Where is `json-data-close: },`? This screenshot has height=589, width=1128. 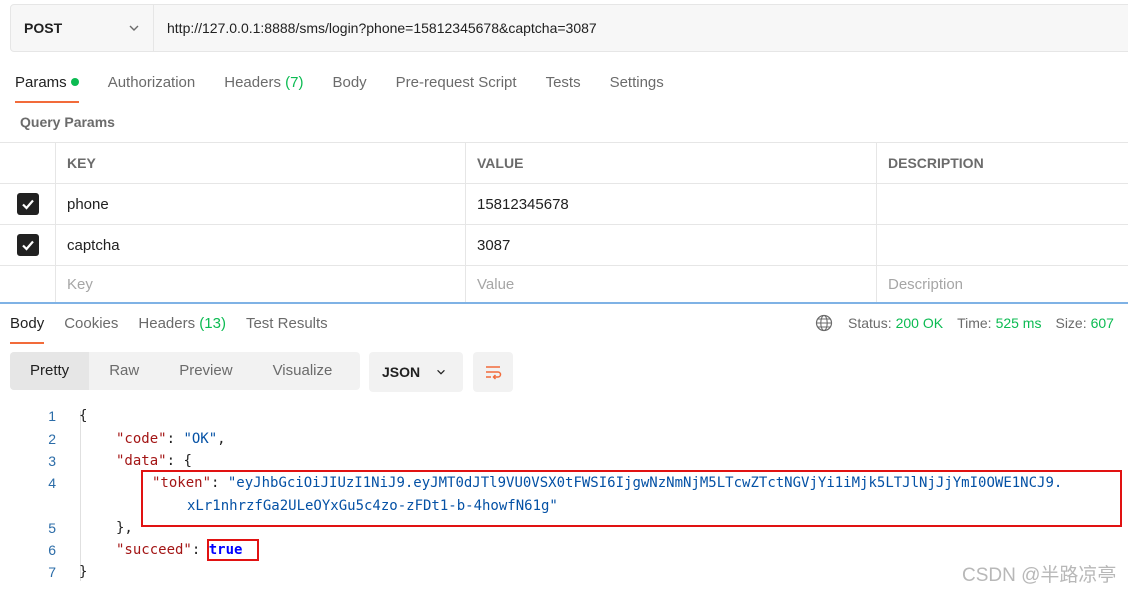 json-data-close: }, is located at coordinates (124, 528).